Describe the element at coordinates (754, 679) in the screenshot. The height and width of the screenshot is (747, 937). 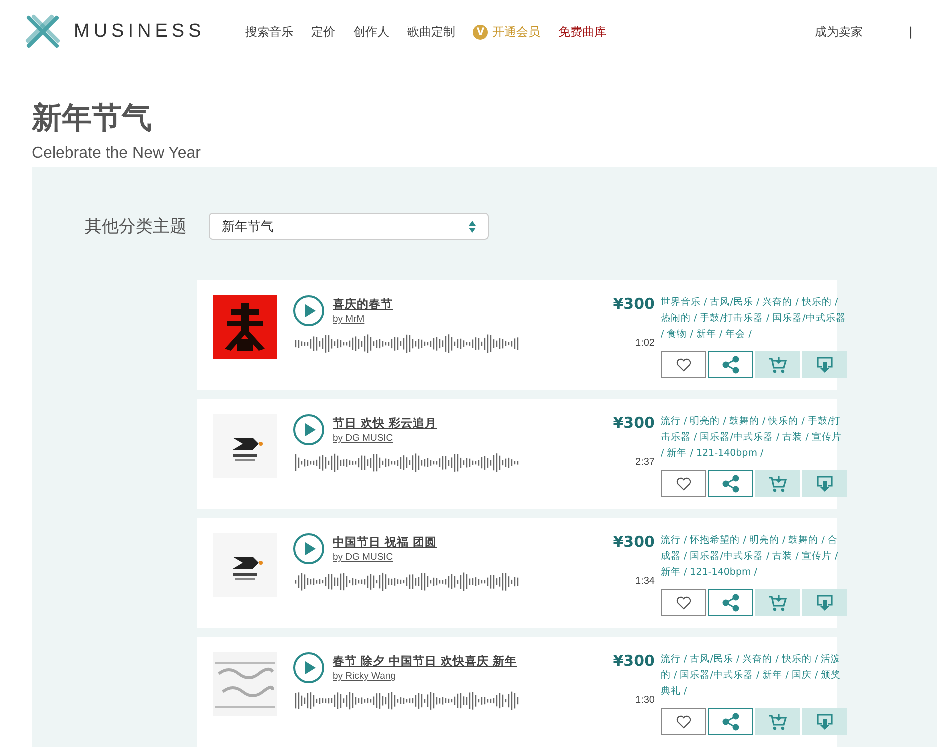
I see `tag-list: 流行 / 古风/民乐 / 兴奋的 / 快乐的 / 活泼的 / 国乐器/中式乐器 / 新年 / 国庆 / 颁奖典礼 /` at that location.